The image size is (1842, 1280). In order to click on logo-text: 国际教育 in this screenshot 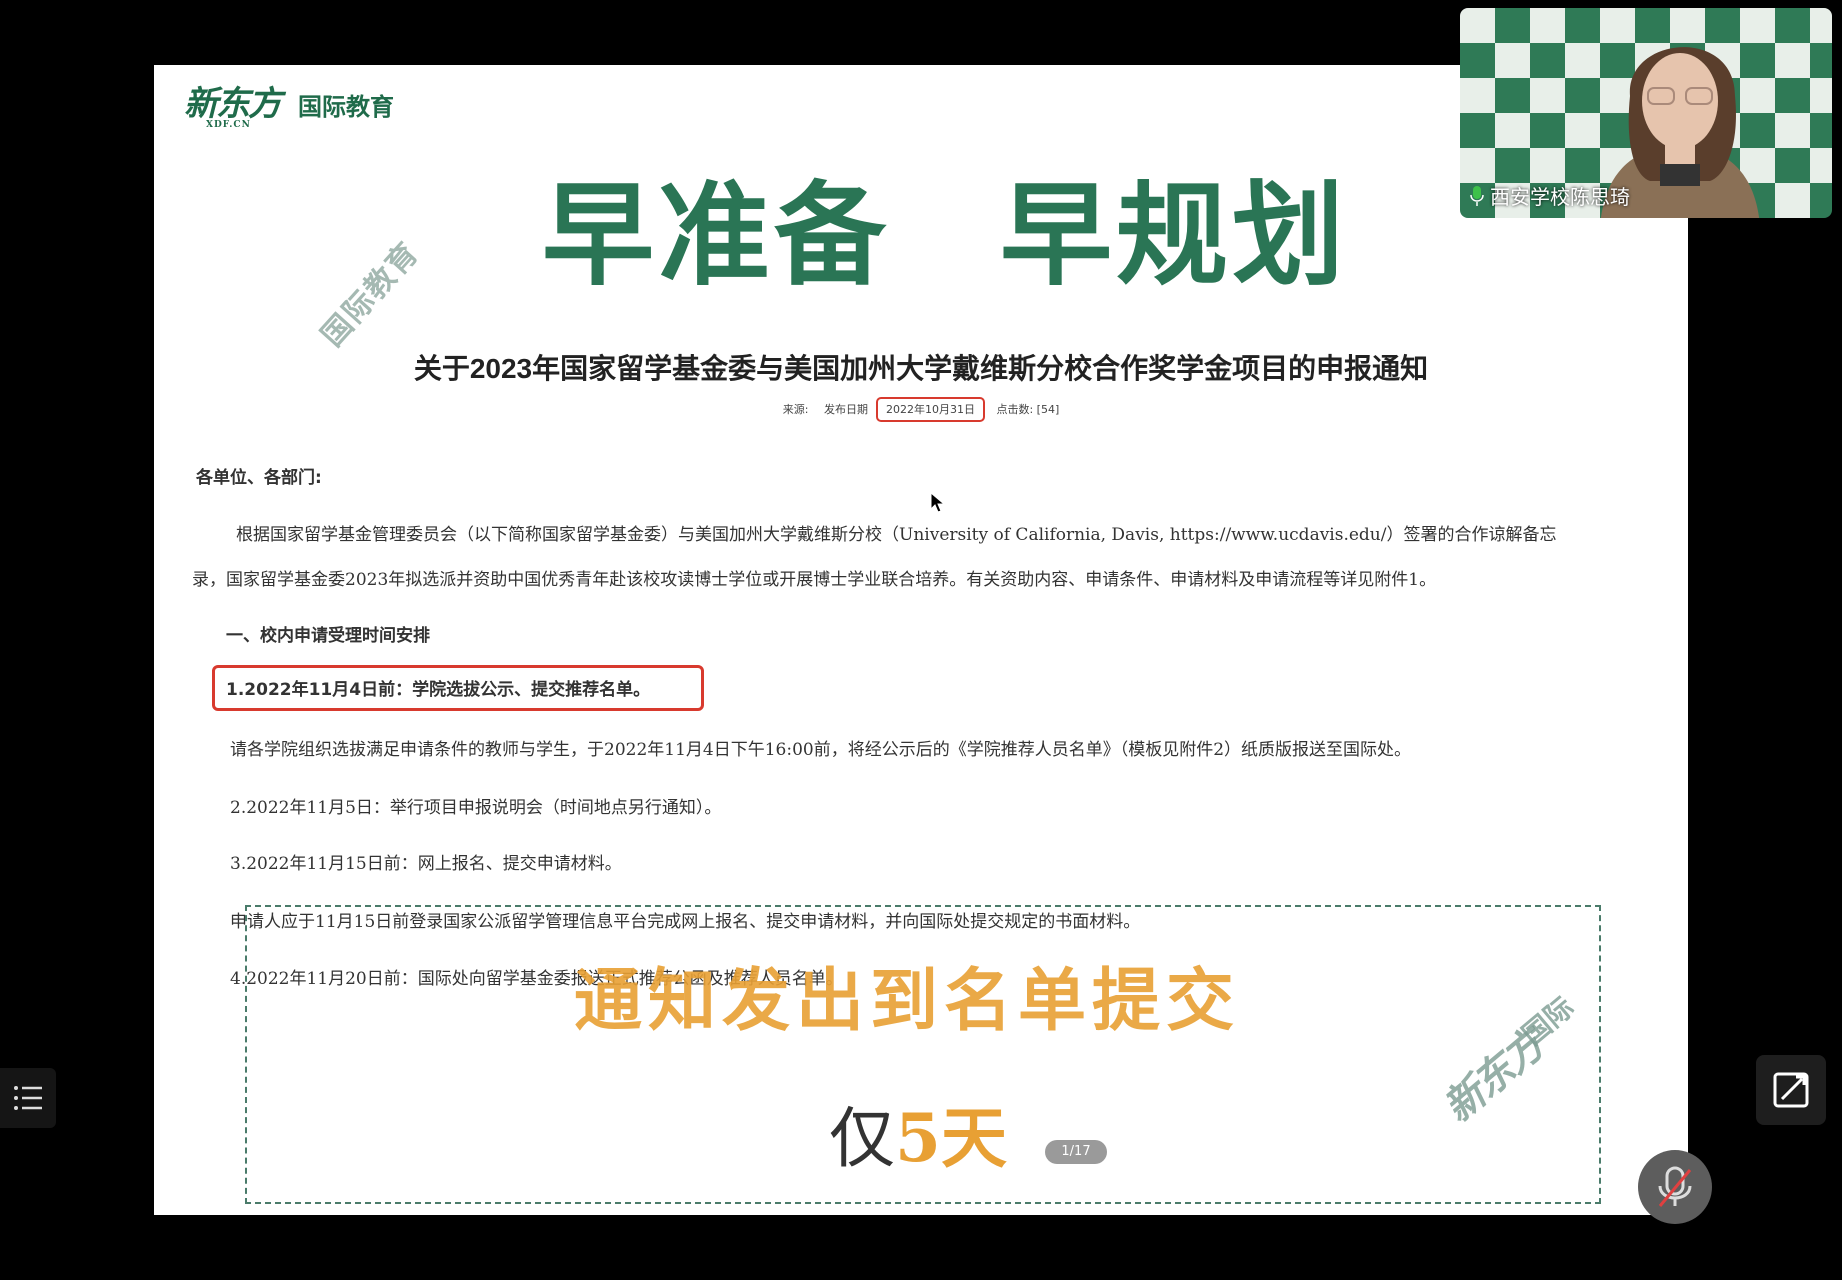, I will do `click(346, 107)`.